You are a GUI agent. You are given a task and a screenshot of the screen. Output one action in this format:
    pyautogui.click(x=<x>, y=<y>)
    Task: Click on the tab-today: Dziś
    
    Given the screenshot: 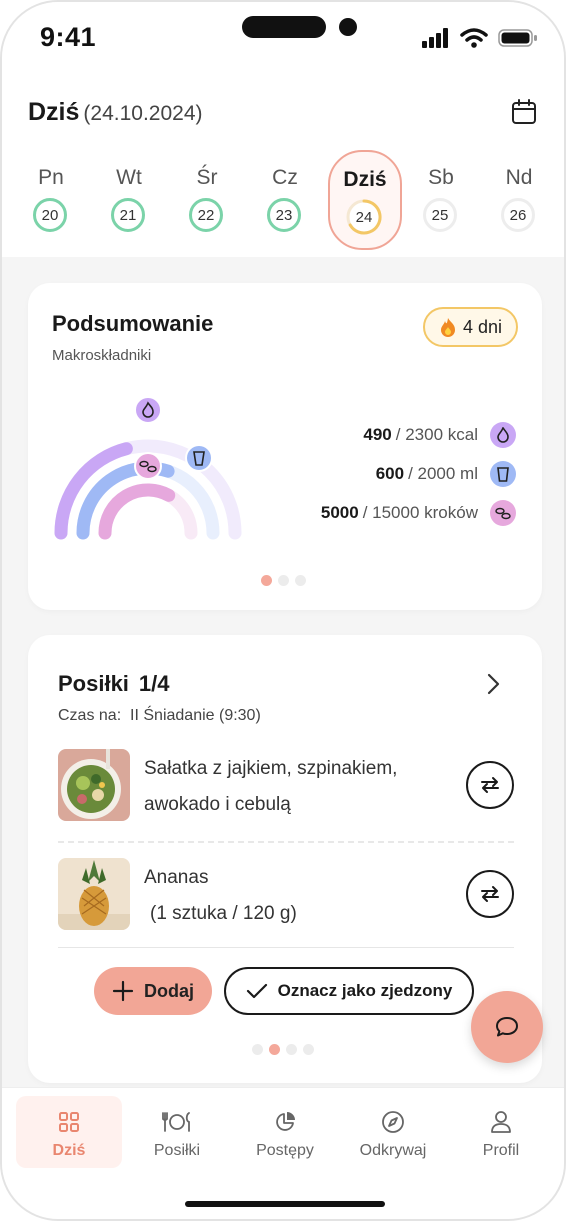 What is the action you would take?
    pyautogui.click(x=69, y=1132)
    